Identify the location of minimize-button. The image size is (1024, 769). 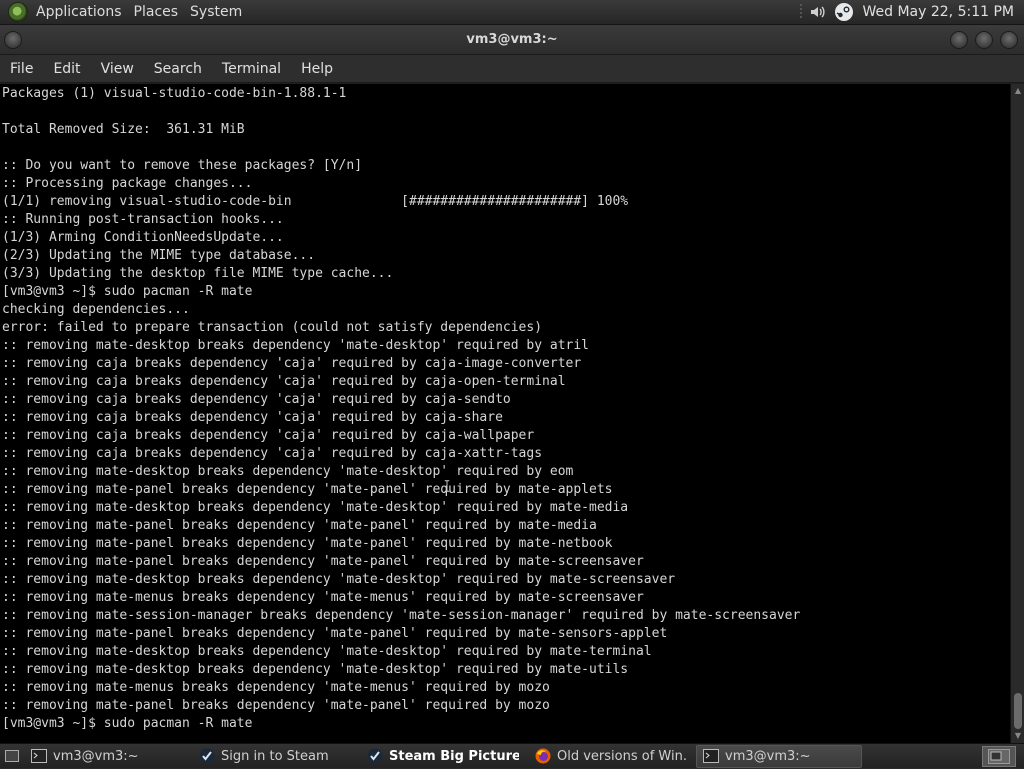
(959, 40).